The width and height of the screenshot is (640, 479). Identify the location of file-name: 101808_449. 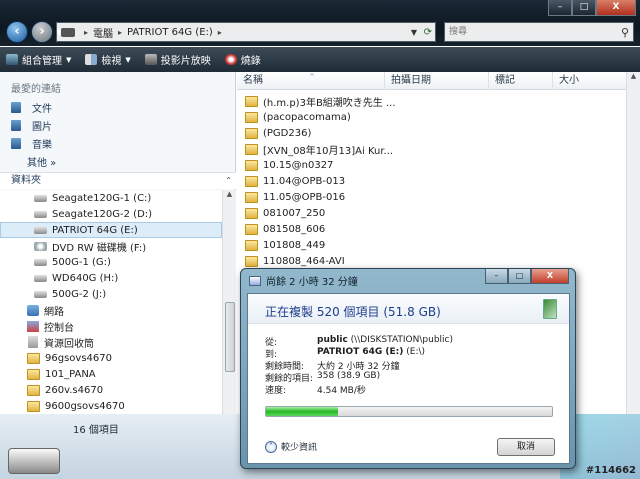
(294, 245).